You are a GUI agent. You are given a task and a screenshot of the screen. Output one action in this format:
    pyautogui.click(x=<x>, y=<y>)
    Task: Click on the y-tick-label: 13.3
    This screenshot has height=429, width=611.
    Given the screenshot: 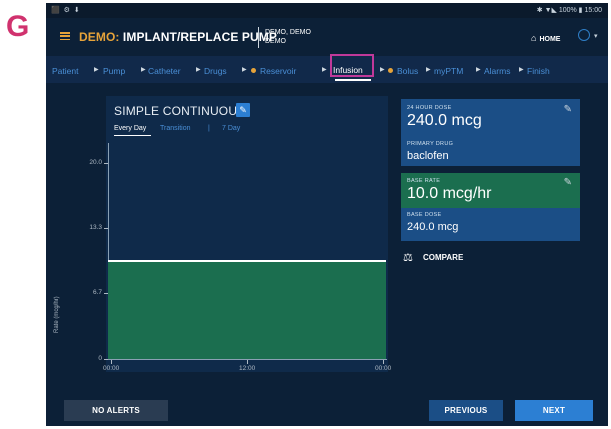 What is the action you would take?
    pyautogui.click(x=95, y=228)
    